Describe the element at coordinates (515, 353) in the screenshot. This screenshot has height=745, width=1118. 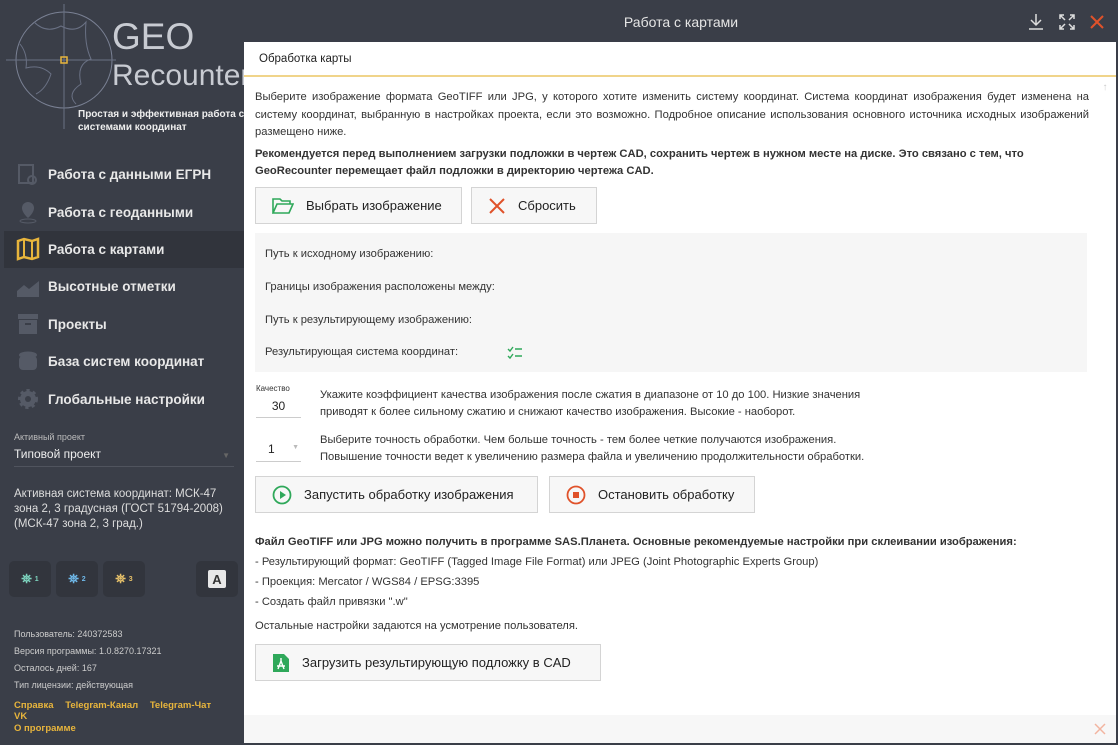
I see `checklist-icon` at that location.